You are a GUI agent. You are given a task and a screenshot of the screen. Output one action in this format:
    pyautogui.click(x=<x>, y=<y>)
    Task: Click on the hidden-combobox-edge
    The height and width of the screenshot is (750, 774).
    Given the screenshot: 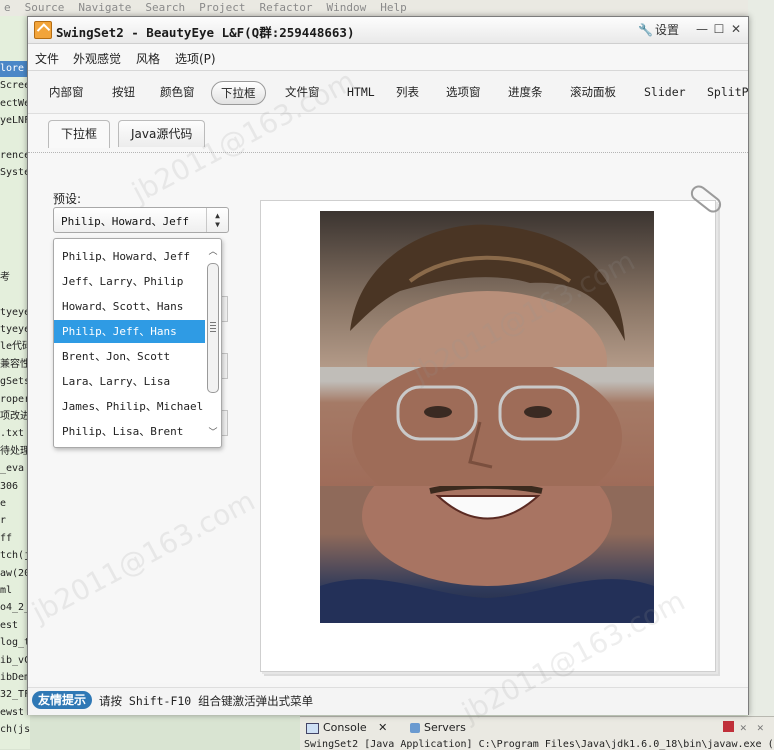 What is the action you would take?
    pyautogui.click(x=224, y=366)
    